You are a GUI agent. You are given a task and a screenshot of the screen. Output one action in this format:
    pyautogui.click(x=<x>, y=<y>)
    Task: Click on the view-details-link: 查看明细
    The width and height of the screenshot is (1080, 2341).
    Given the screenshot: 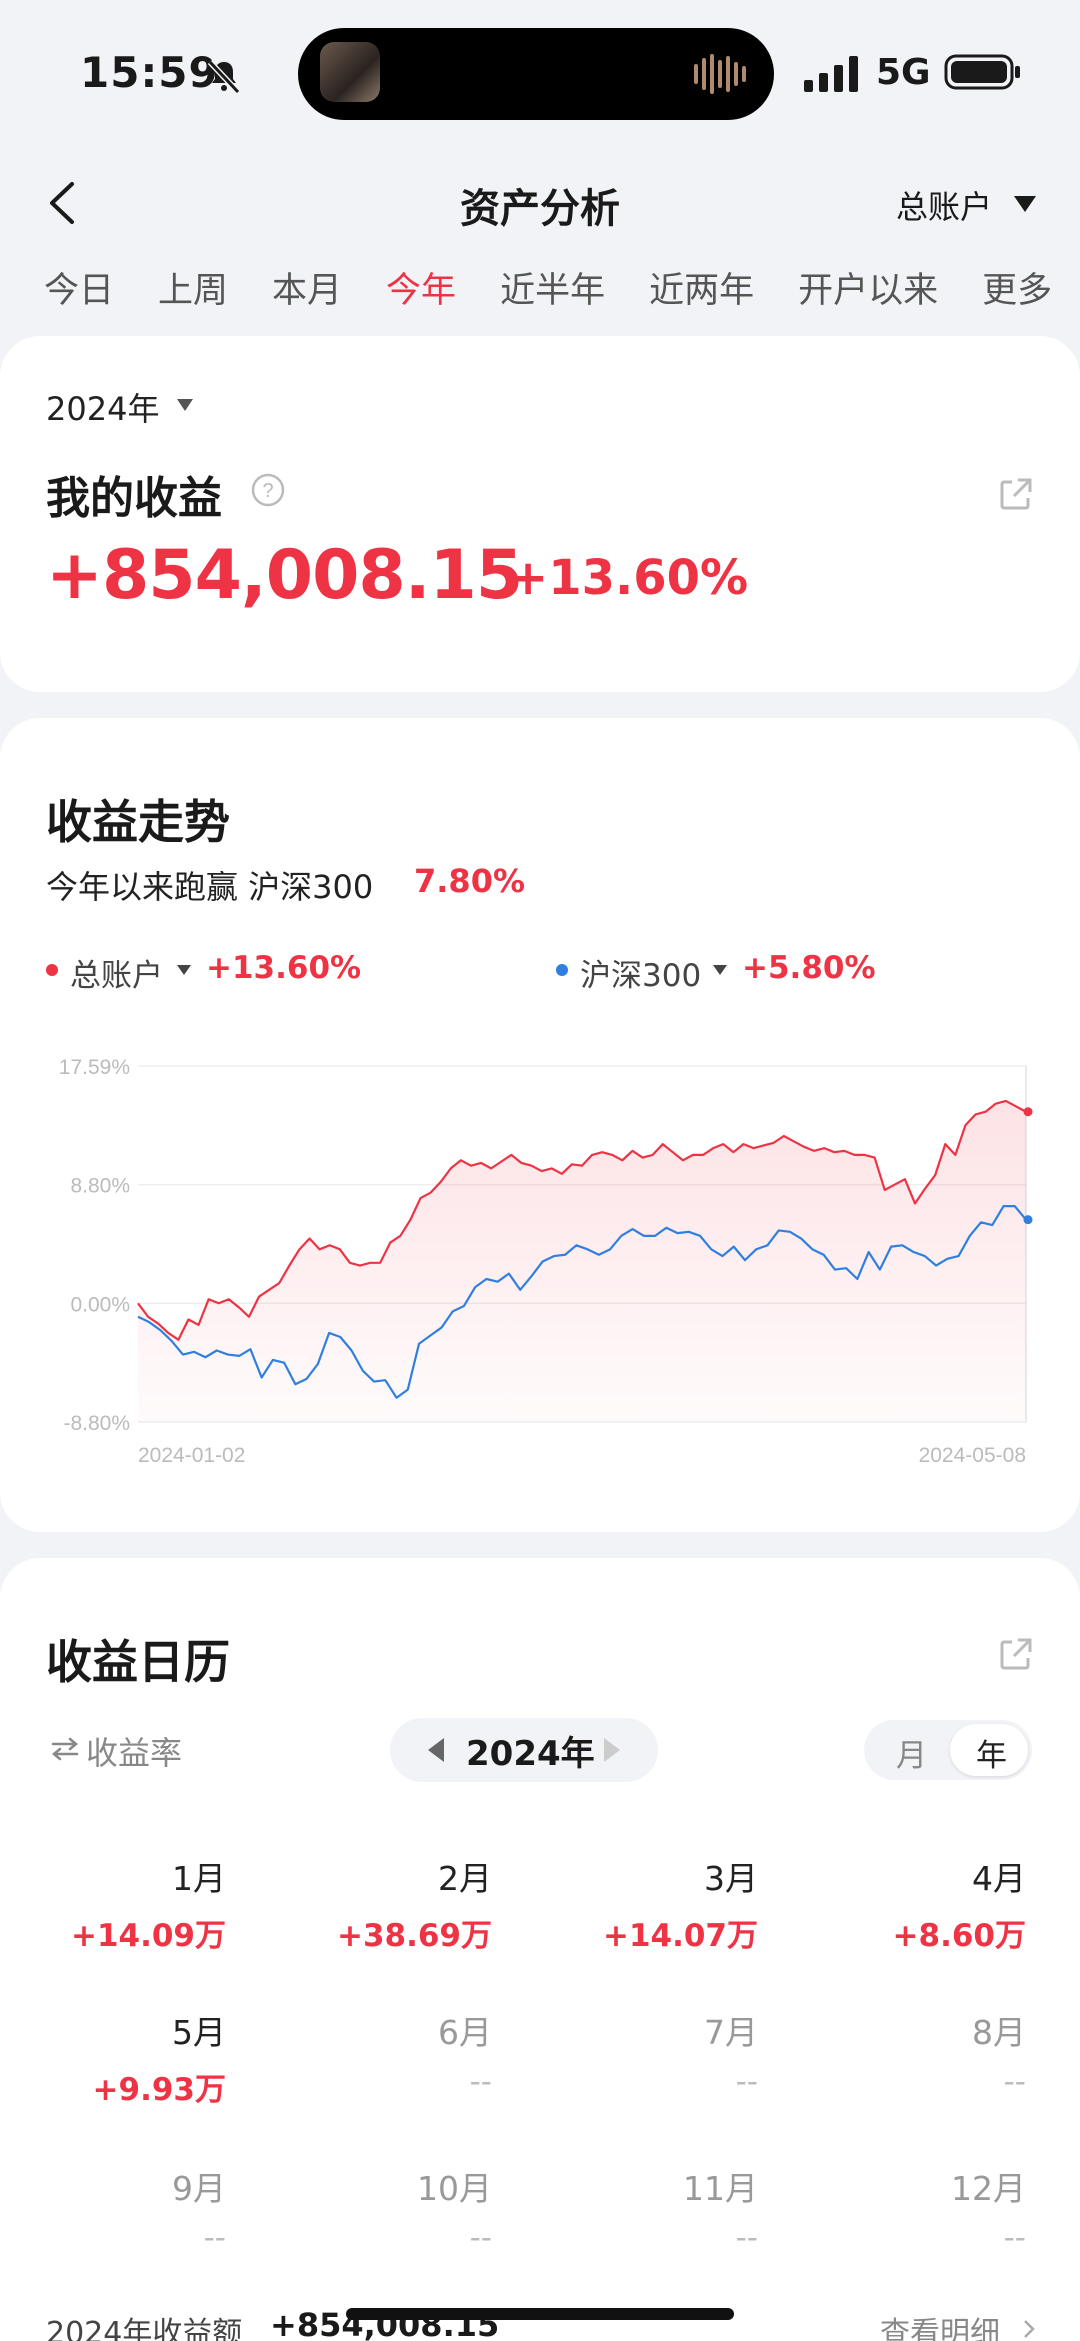 What is the action you would take?
    pyautogui.click(x=940, y=2324)
    